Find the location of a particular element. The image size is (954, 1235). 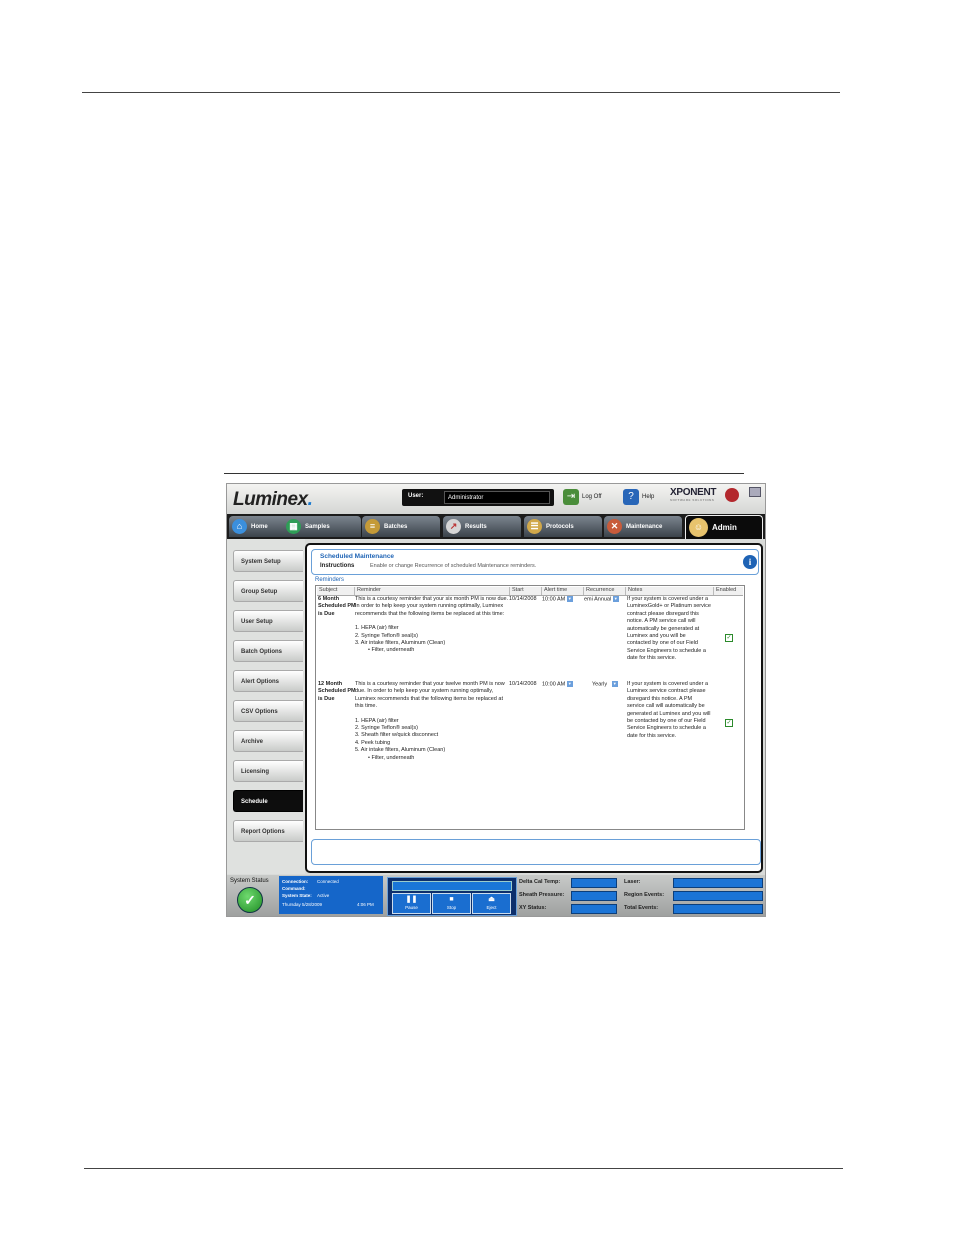

info-icon: i is located at coordinates (750, 562).